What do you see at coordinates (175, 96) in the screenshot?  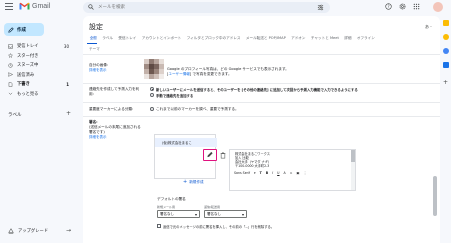 I see `manual-contacts-option: 手動で連絡先を追加する` at bounding box center [175, 96].